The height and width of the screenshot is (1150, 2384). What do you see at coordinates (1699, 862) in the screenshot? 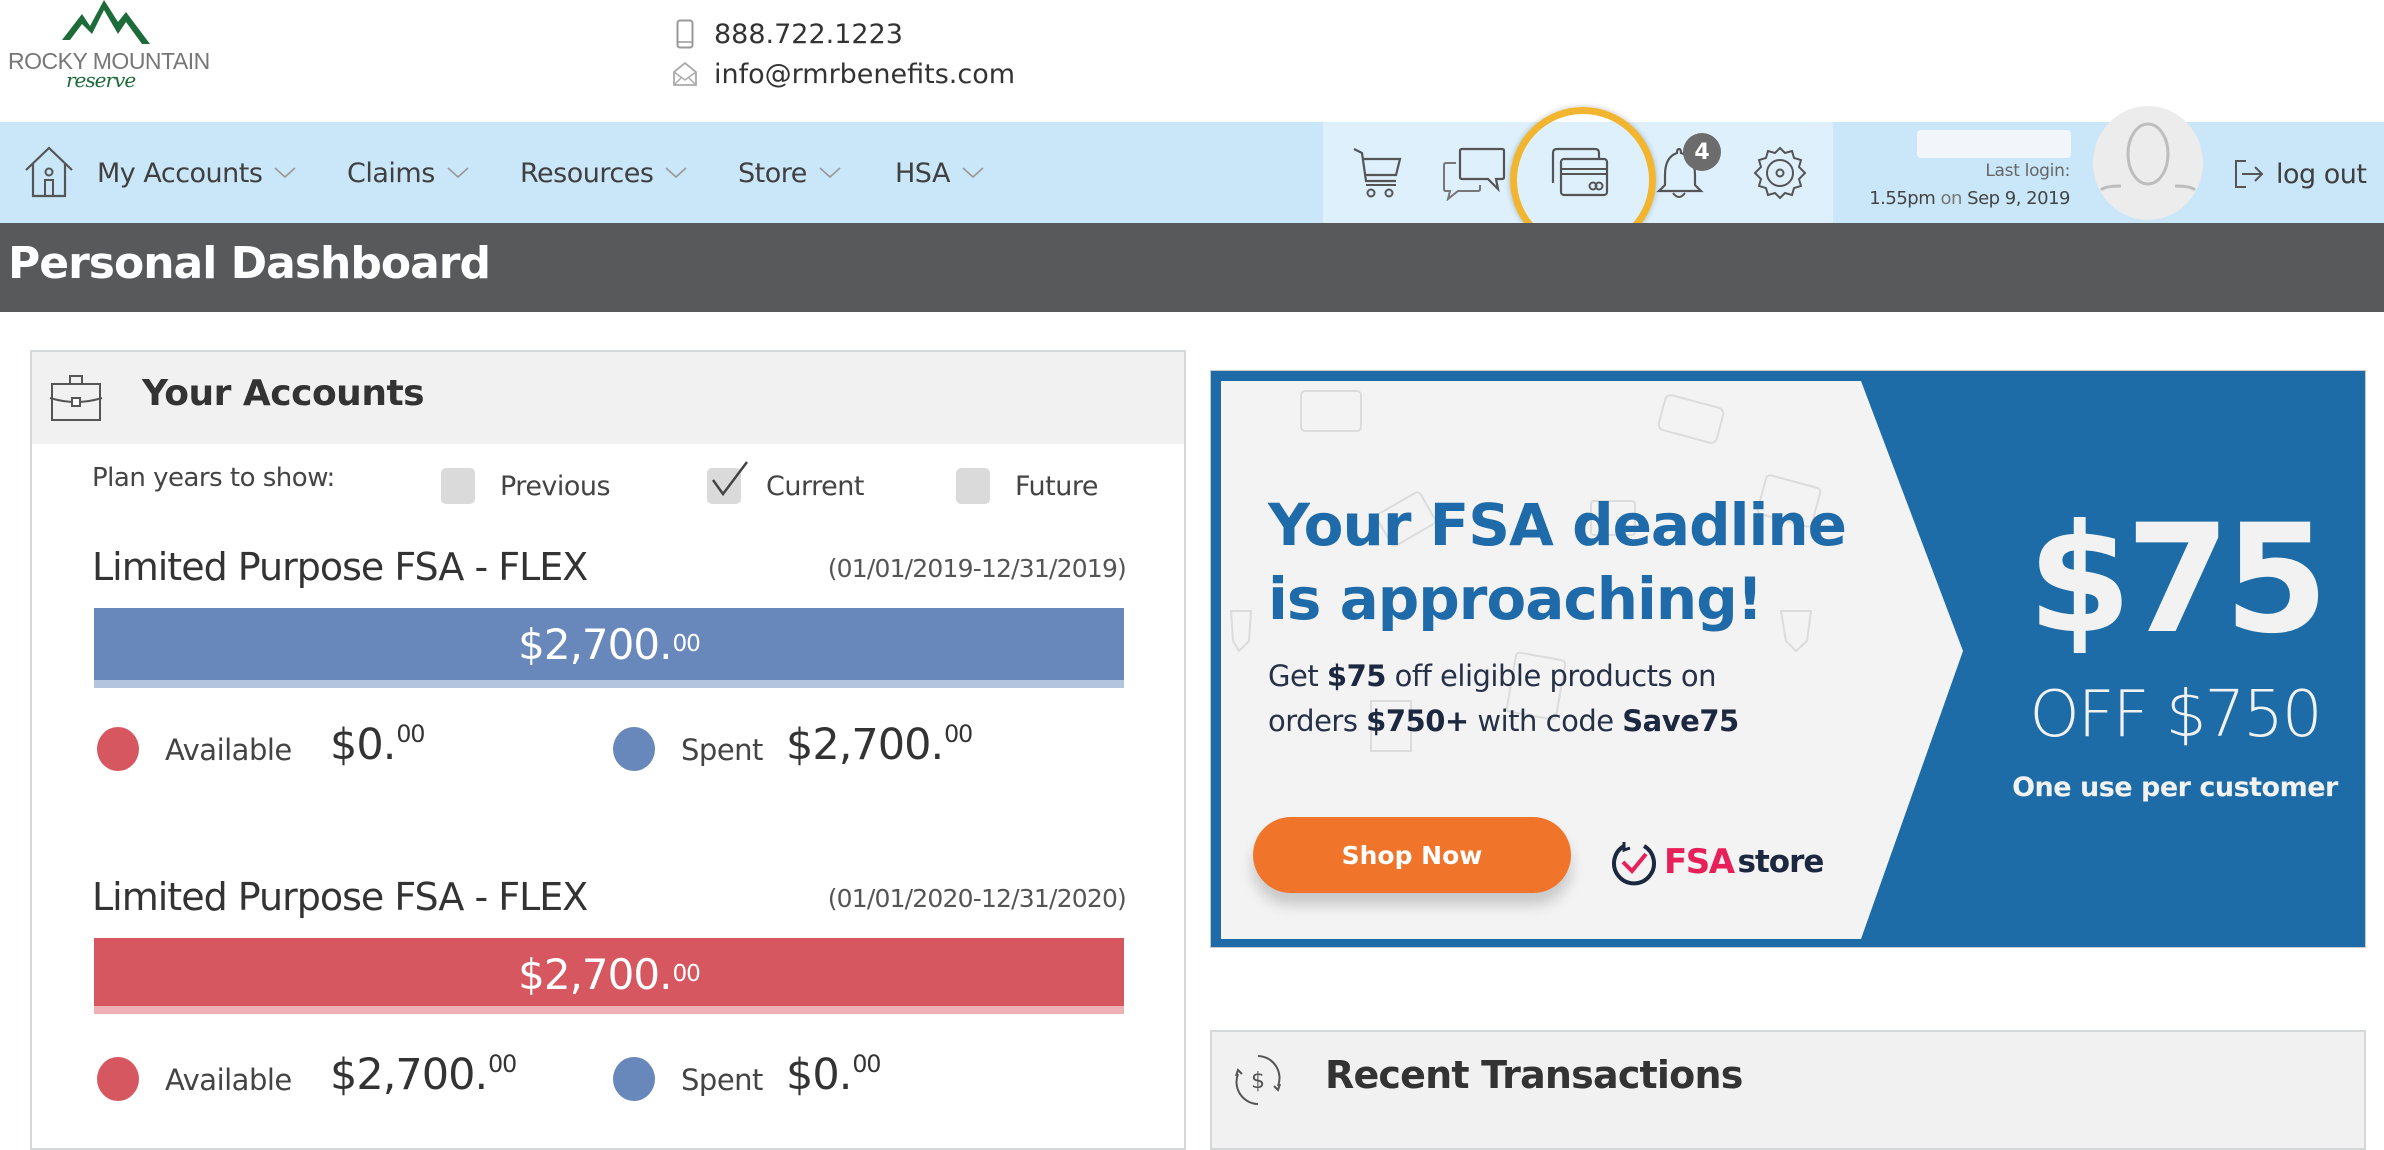
I see `fsa-logo-text: FSA` at bounding box center [1699, 862].